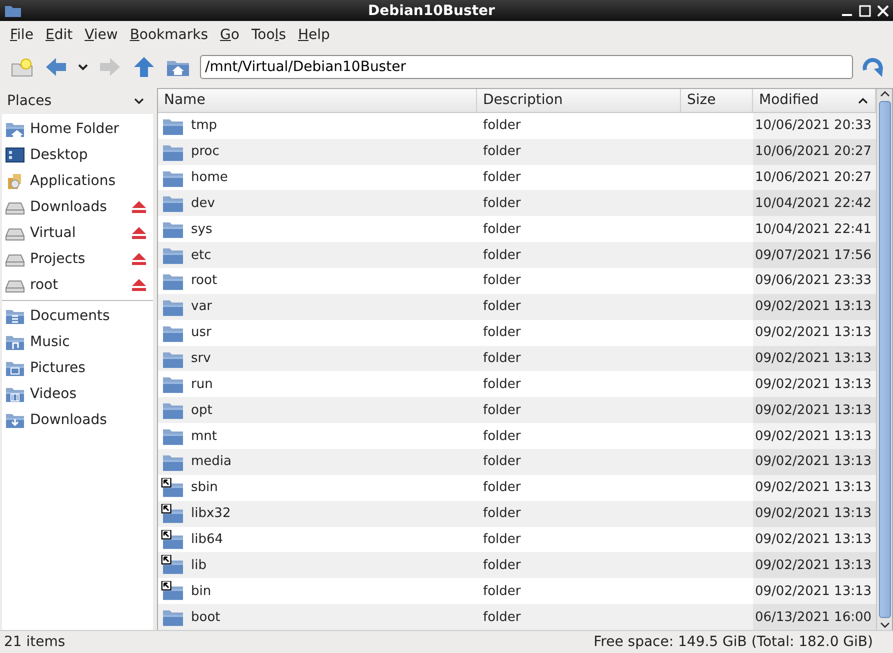 The height and width of the screenshot is (653, 893). Describe the element at coordinates (201, 358) in the screenshot. I see `file-name: srv` at that location.